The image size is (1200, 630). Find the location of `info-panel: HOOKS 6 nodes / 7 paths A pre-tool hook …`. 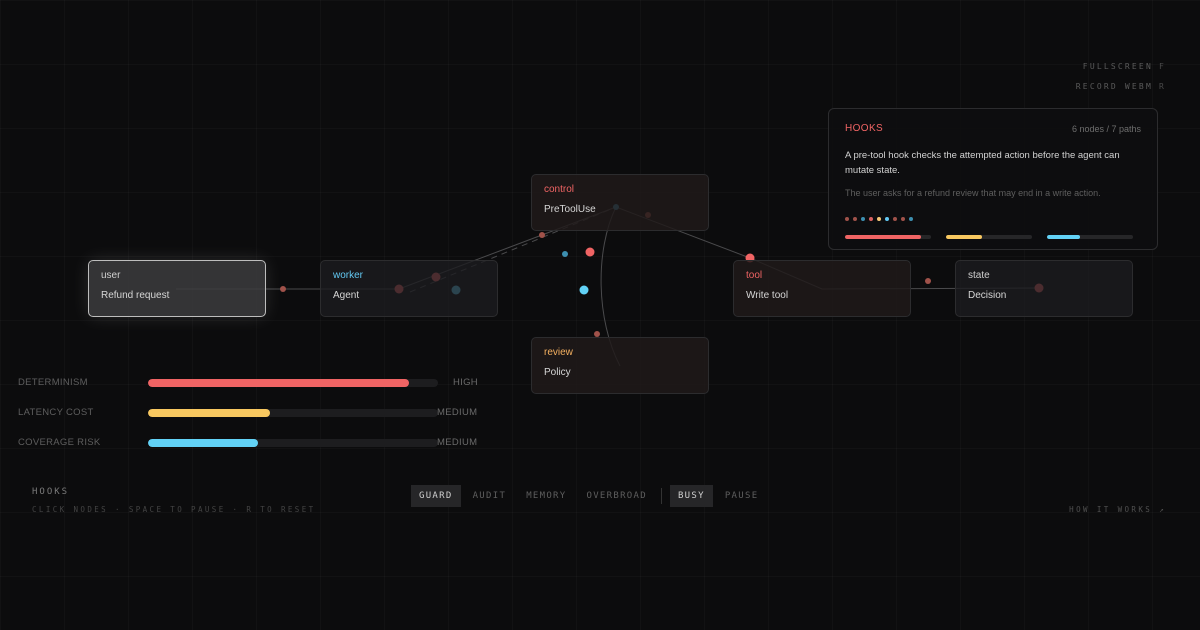

info-panel: HOOKS 6 nodes / 7 paths A pre-tool hook … is located at coordinates (993, 179).